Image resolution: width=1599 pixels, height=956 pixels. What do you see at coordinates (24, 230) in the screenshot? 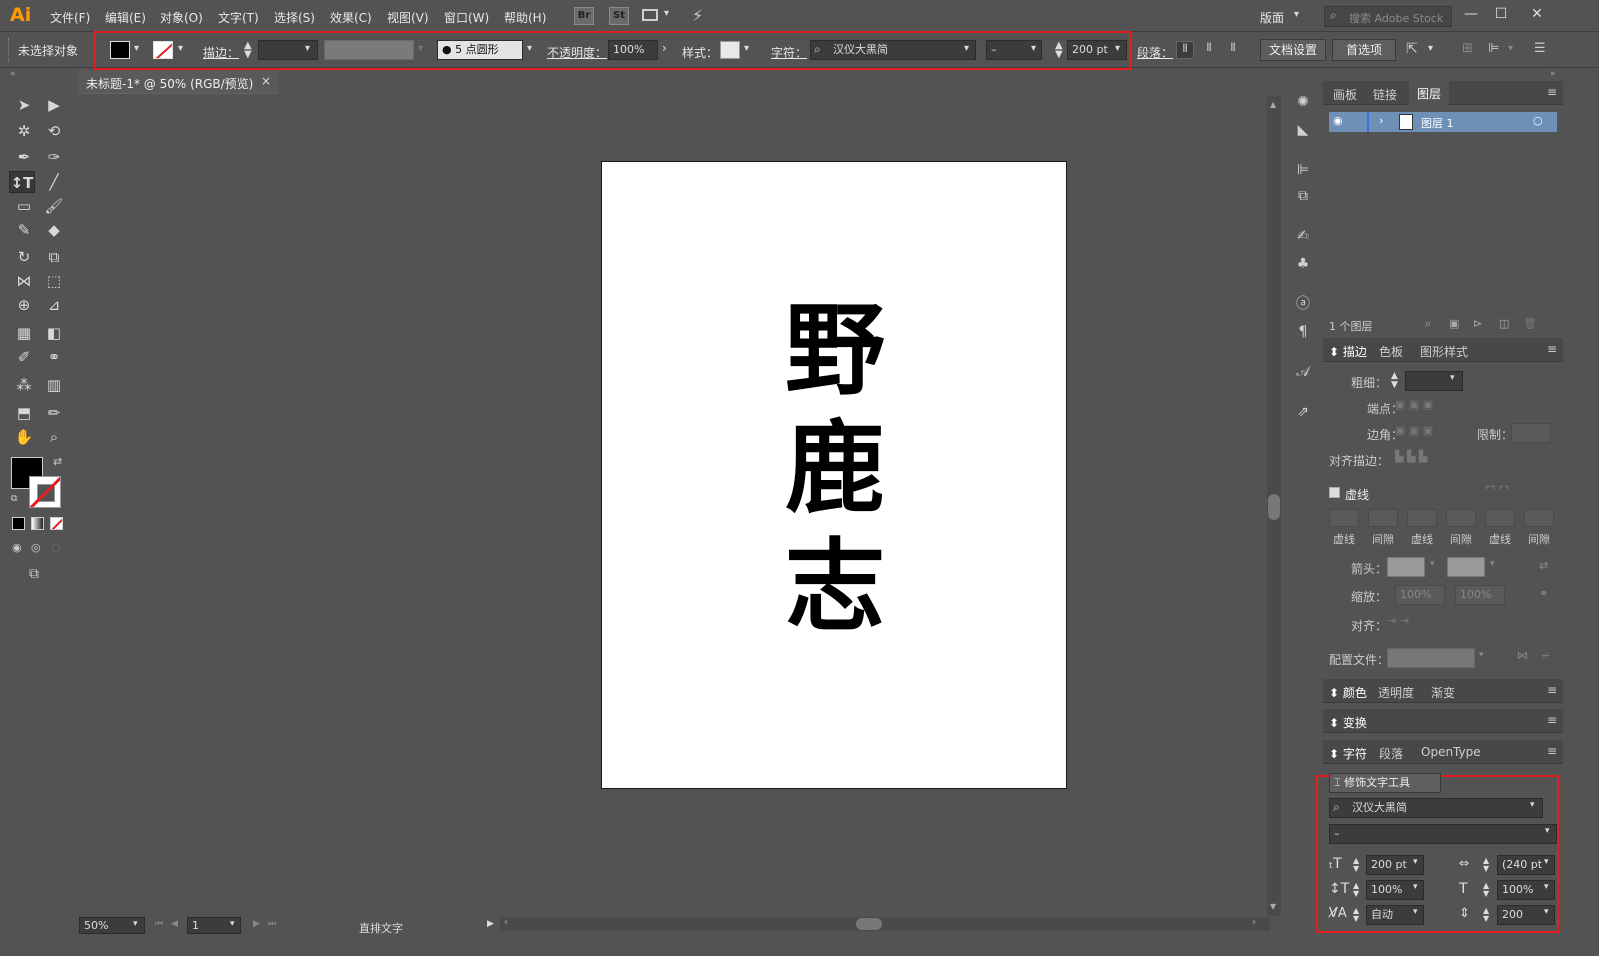
I see `shaper-tool-icon: ✎` at bounding box center [24, 230].